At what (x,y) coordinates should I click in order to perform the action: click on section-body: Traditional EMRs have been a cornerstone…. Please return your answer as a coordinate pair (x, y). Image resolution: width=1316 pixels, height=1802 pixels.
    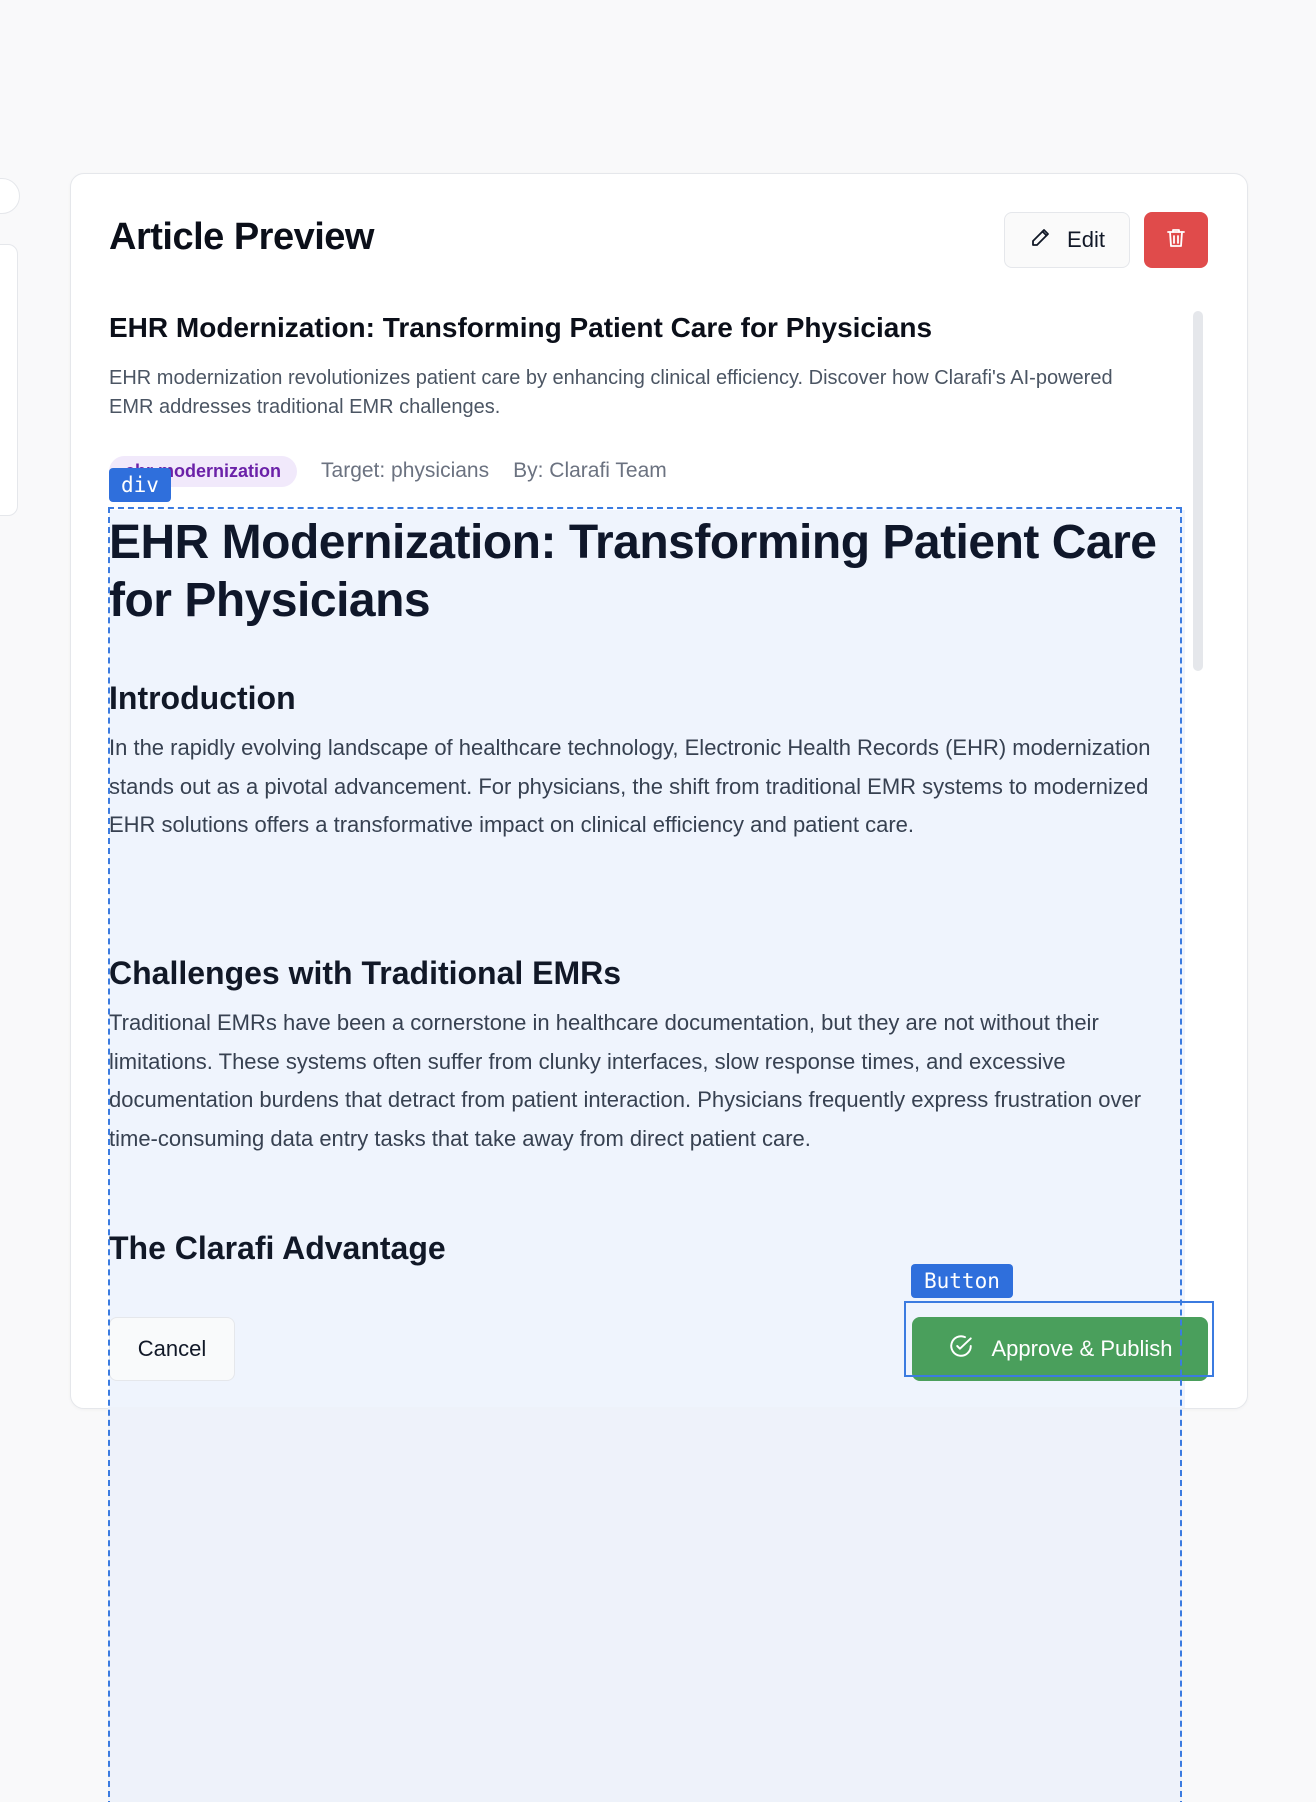
    Looking at the image, I should click on (625, 1080).